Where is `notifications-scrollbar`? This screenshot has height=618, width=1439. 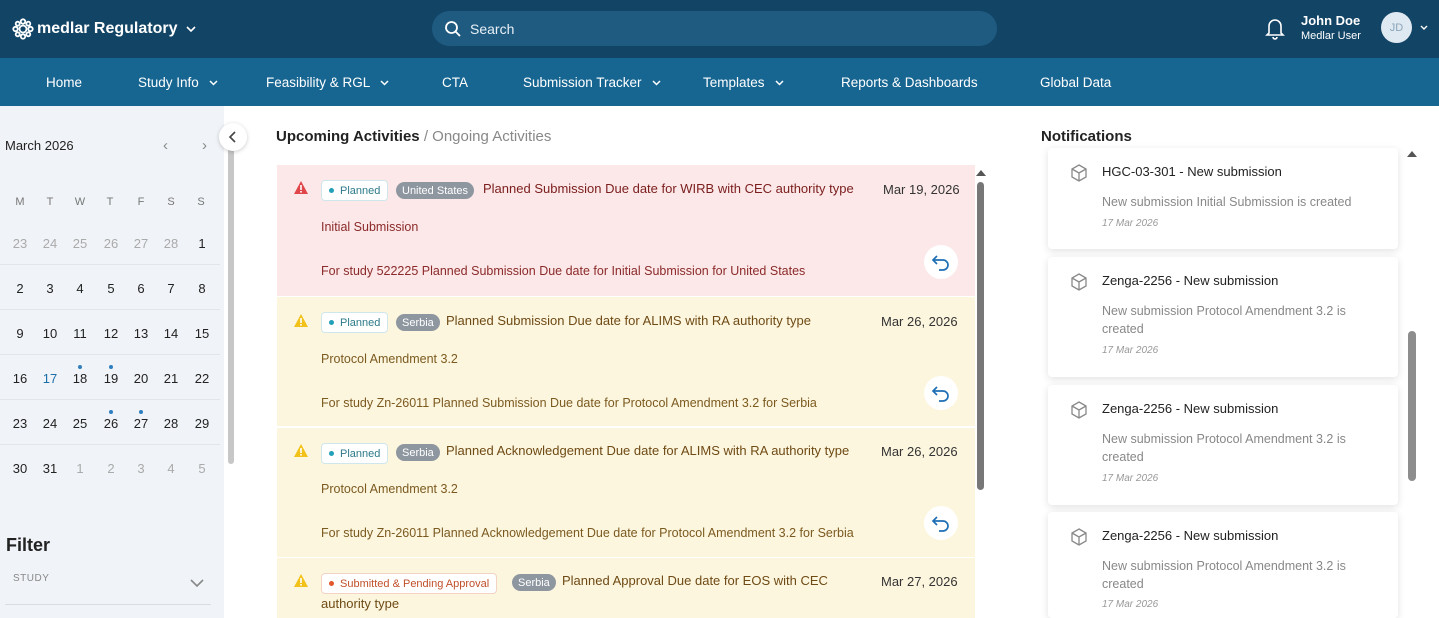
notifications-scrollbar is located at coordinates (1412, 406).